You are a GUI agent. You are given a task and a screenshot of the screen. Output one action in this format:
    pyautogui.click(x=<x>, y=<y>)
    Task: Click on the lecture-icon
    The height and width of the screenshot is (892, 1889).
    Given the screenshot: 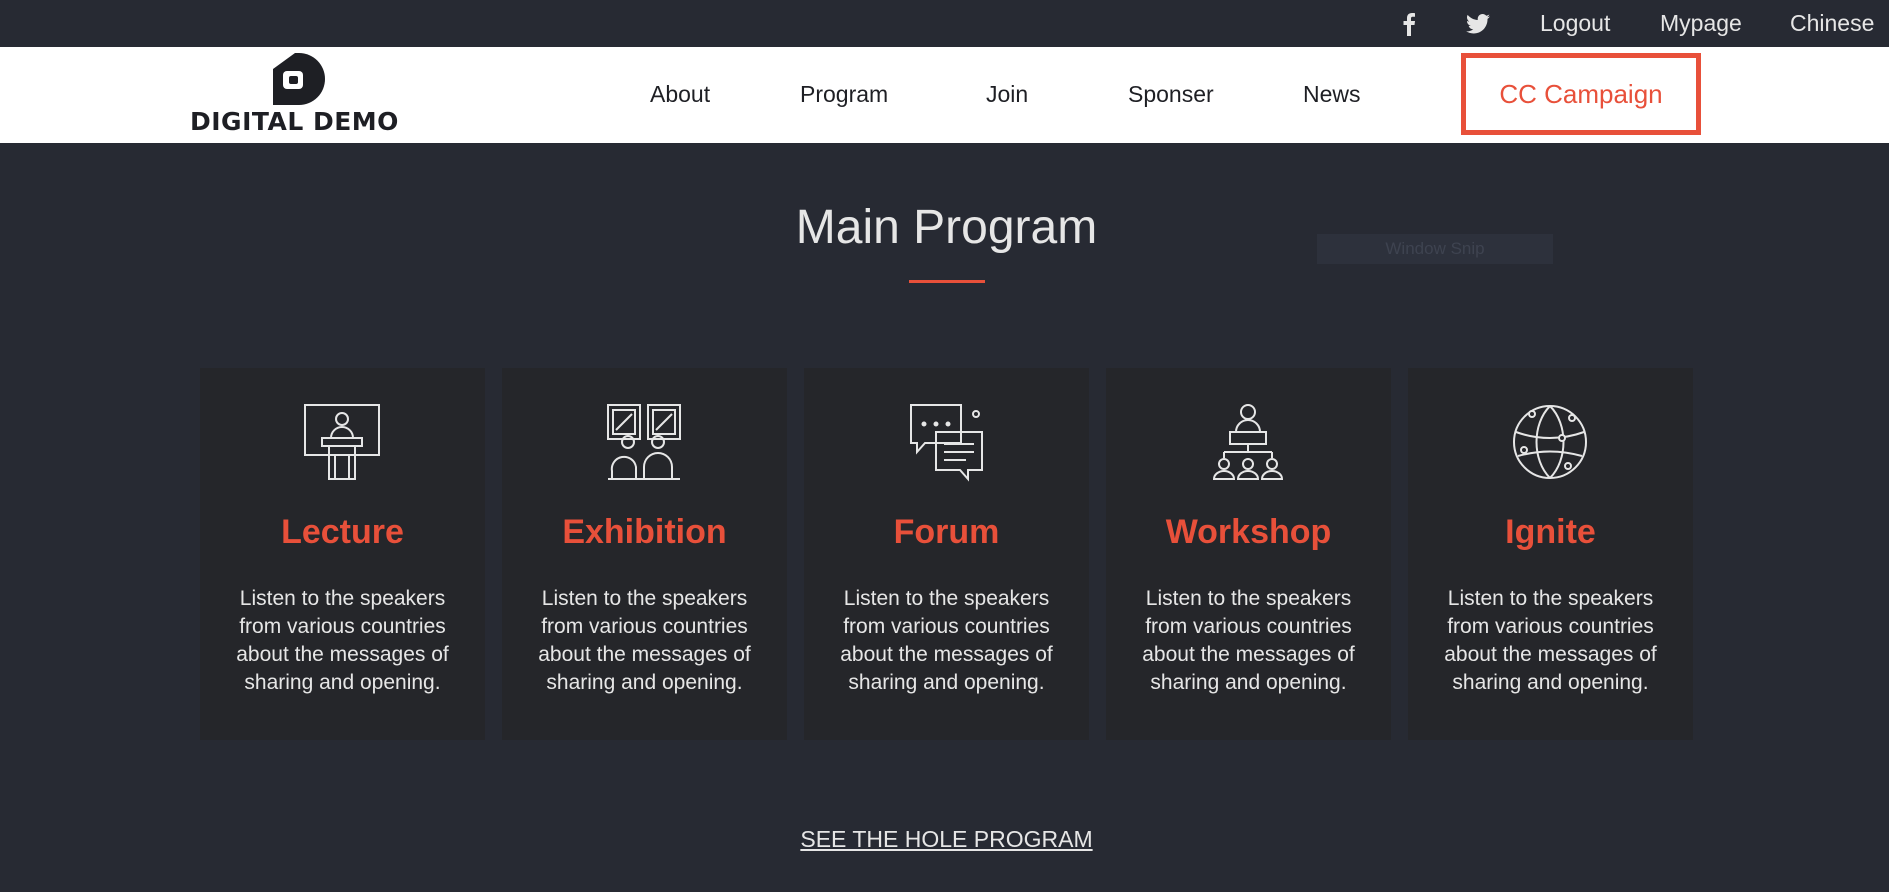 What is the action you would take?
    pyautogui.click(x=342, y=442)
    